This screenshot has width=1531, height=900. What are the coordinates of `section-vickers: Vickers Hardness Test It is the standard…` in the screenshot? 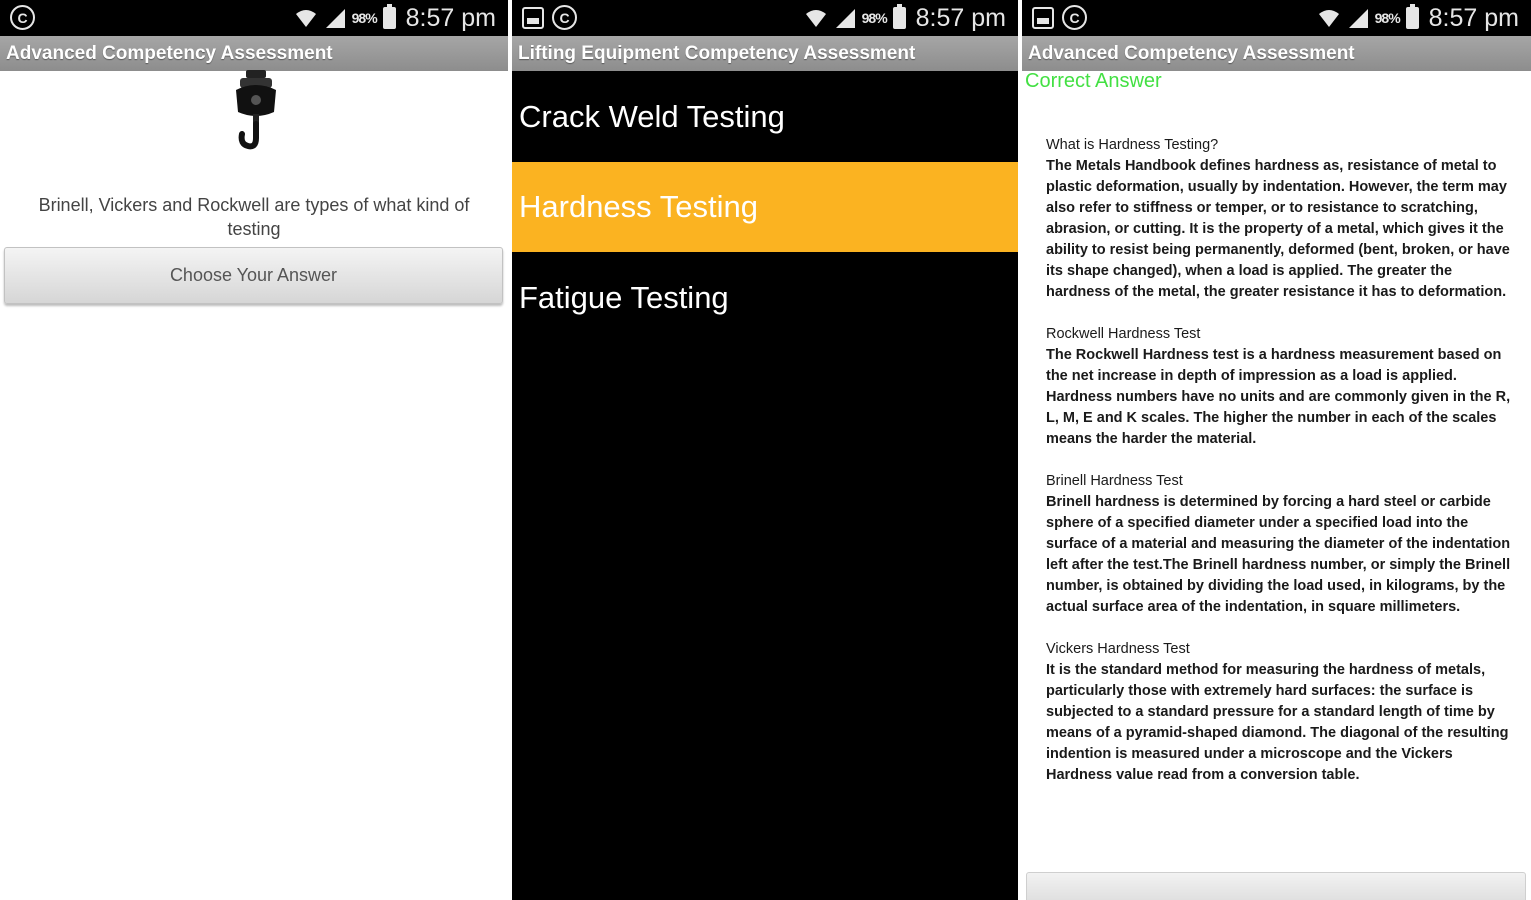 It's located at (1281, 712).